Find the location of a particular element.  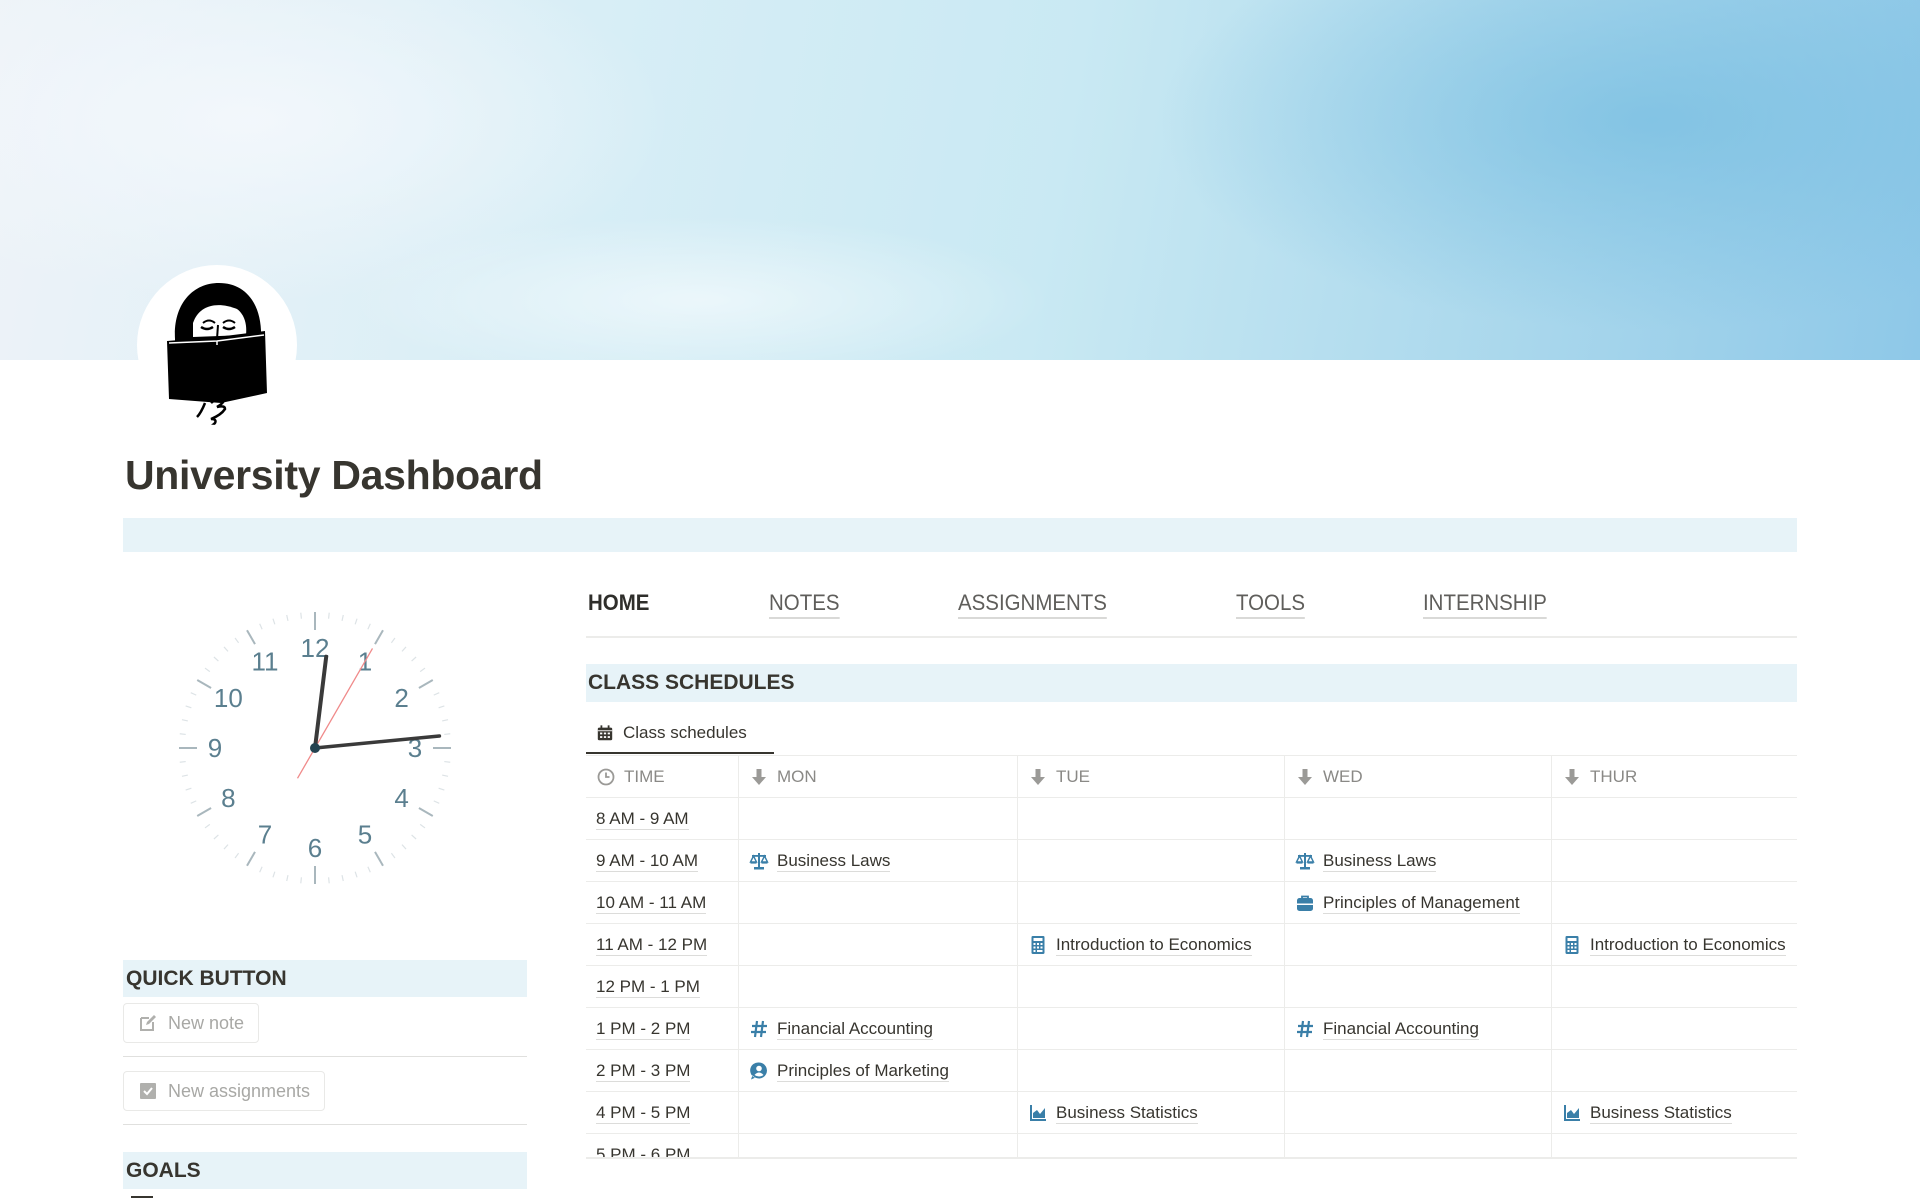

tab-notes: NOTES is located at coordinates (804, 604).